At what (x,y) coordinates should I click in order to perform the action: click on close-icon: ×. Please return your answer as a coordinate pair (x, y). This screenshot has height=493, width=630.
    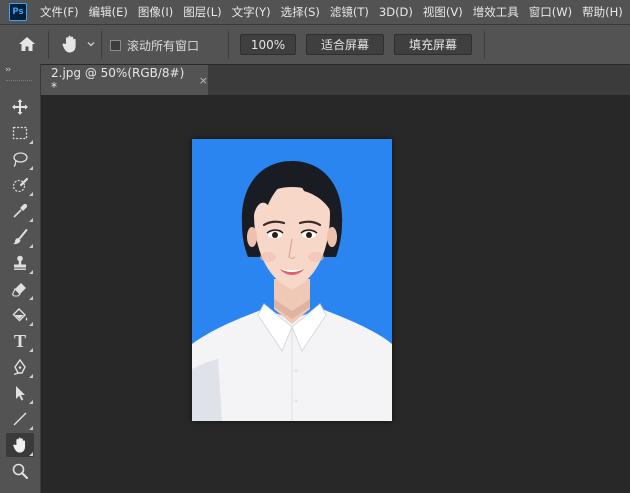
    Looking at the image, I should click on (203, 80).